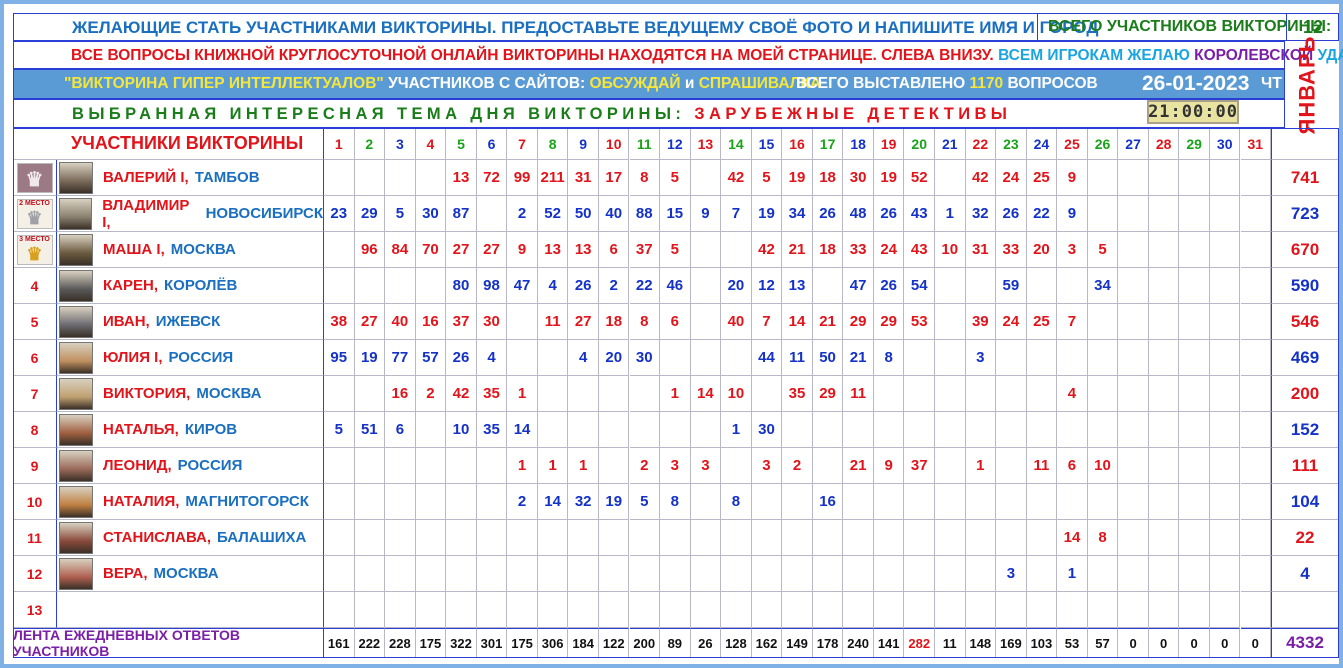  Describe the element at coordinates (431, 250) in the screenshot. I see `score-cell: 70` at that location.